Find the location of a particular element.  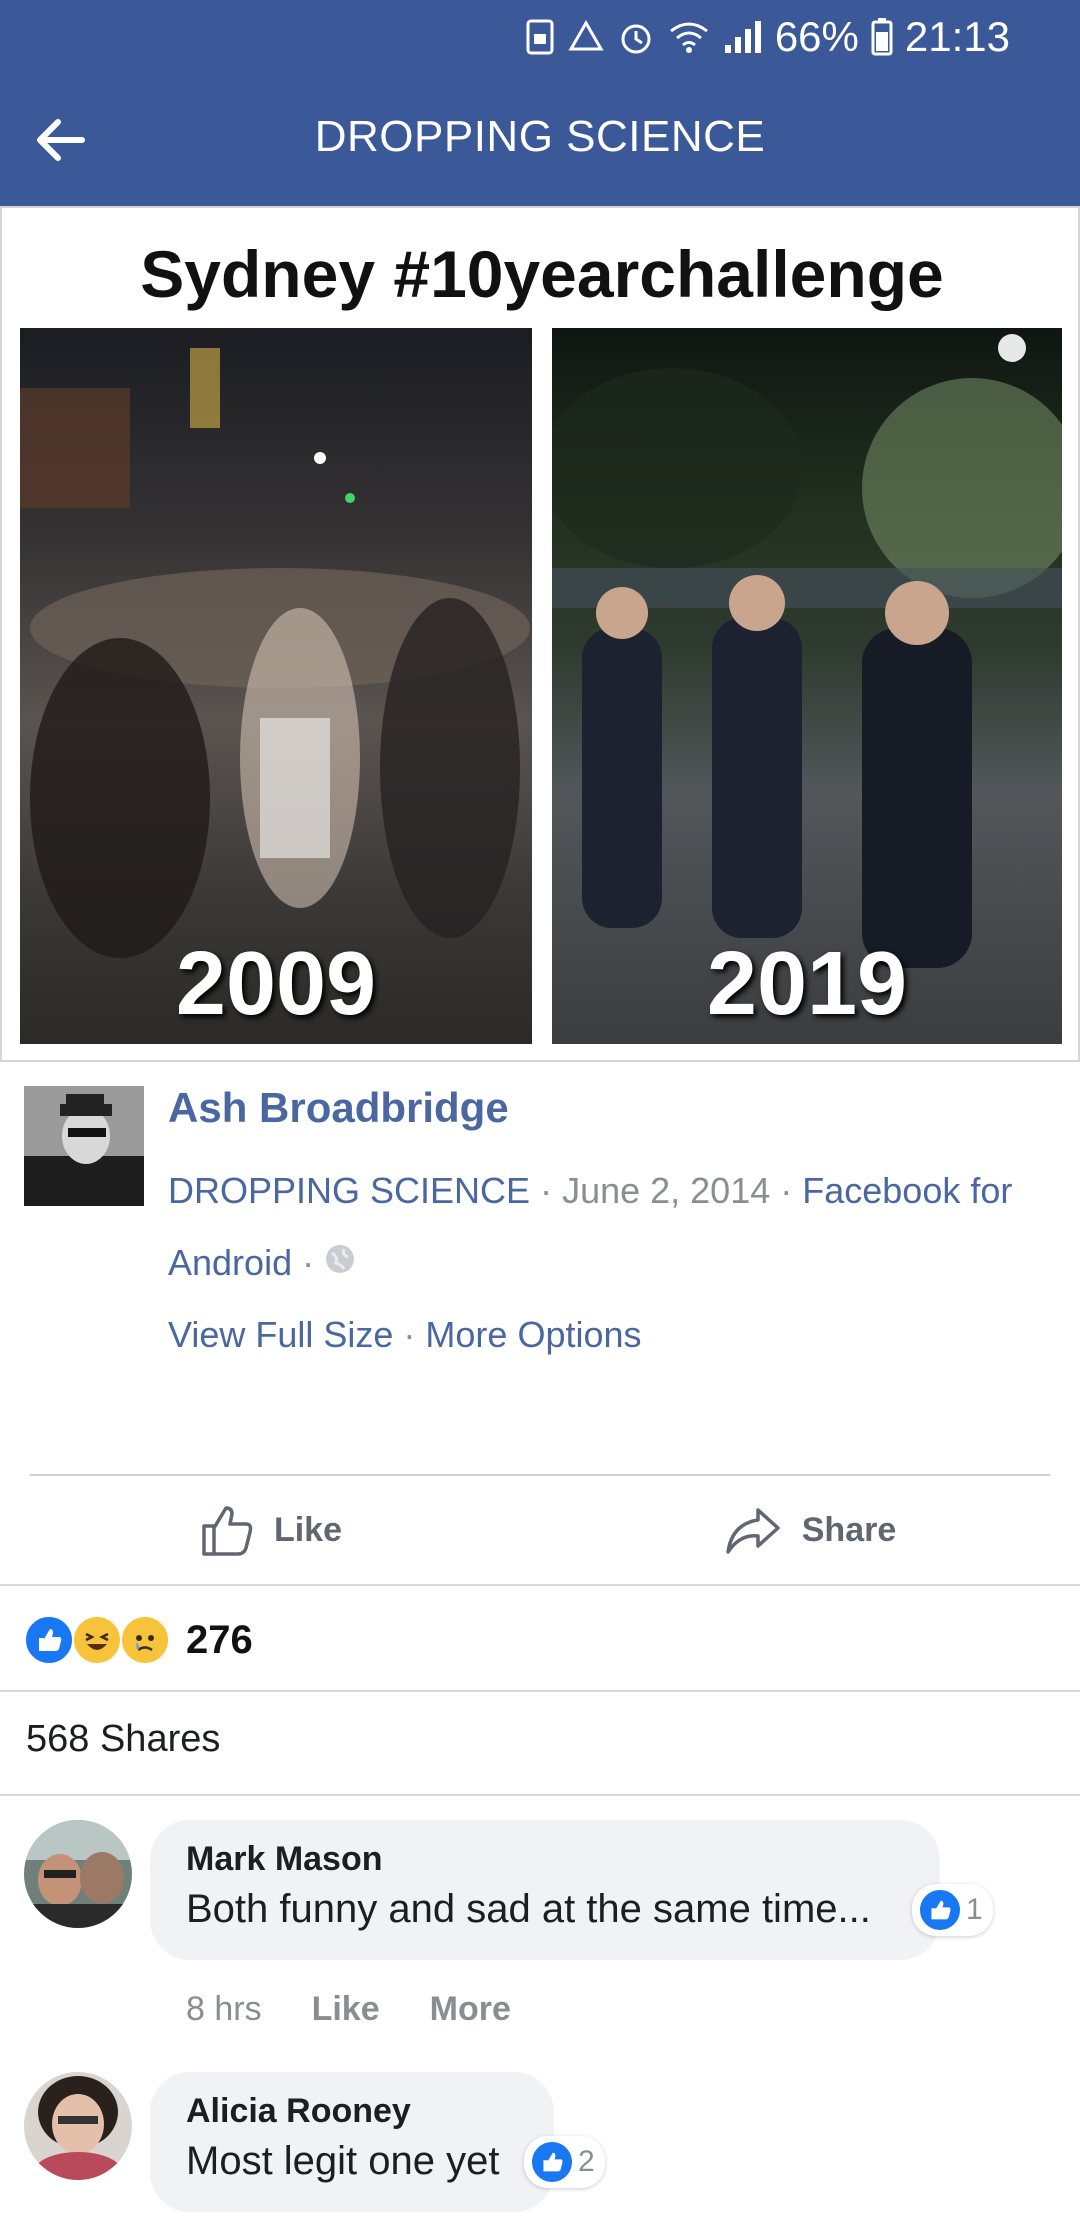

app-bar: DROPPING SCIENCE is located at coordinates (540, 140).